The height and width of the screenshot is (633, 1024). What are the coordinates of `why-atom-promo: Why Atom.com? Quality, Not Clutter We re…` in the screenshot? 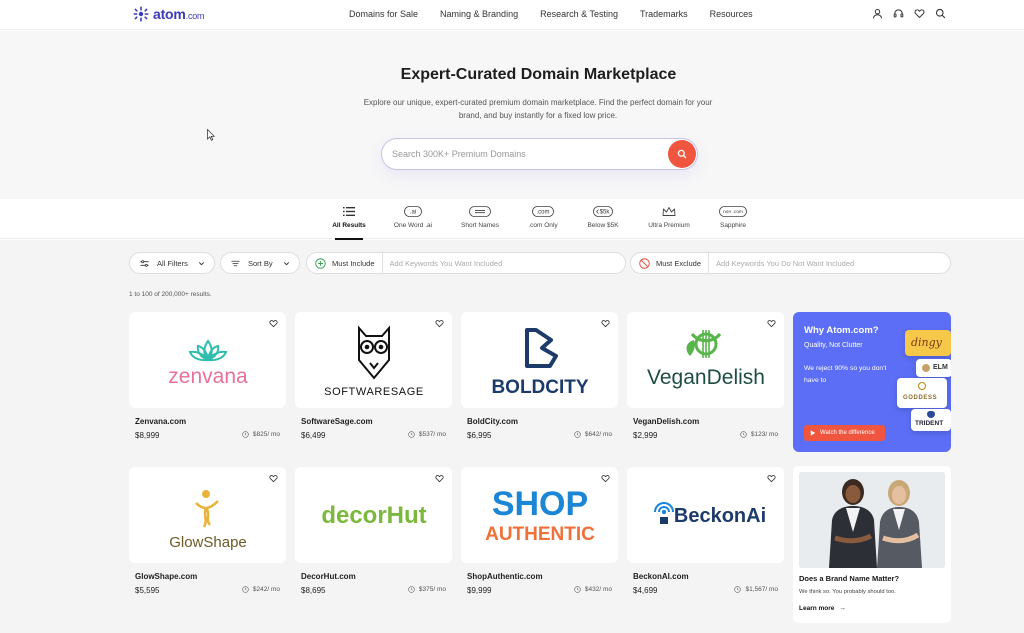 It's located at (872, 382).